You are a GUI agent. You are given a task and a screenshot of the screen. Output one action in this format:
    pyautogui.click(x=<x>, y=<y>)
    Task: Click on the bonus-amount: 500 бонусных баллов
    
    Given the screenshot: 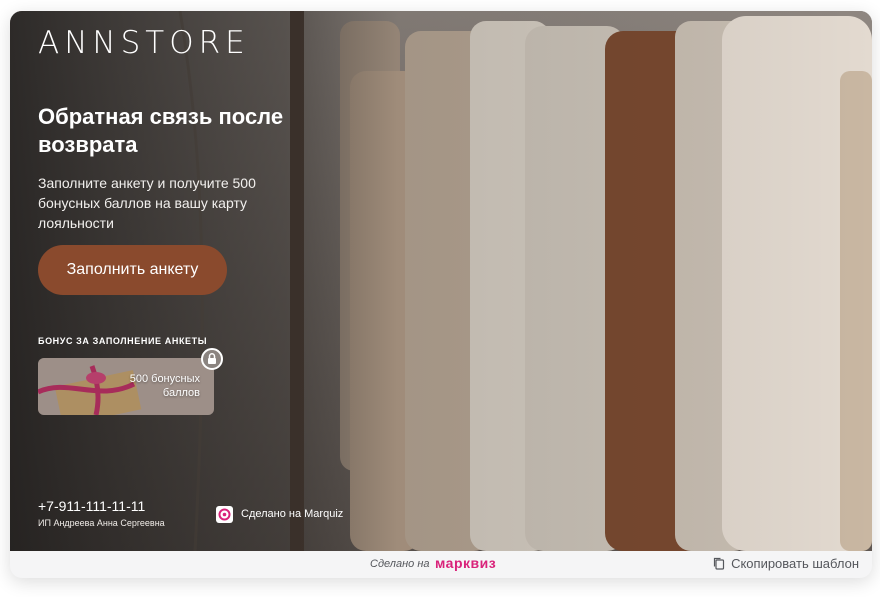 What is the action you would take?
    pyautogui.click(x=164, y=386)
    